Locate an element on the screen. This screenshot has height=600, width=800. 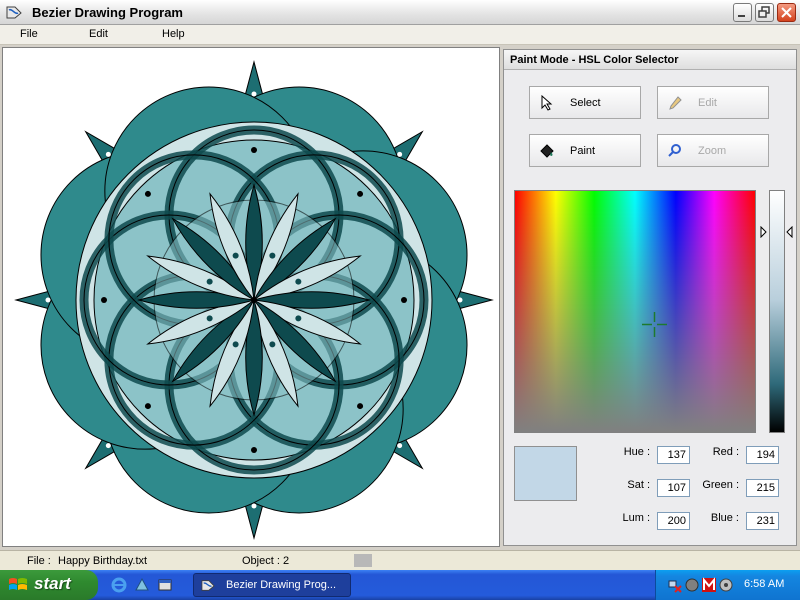
system-tray: 6:58 AM is located at coordinates (727, 585).